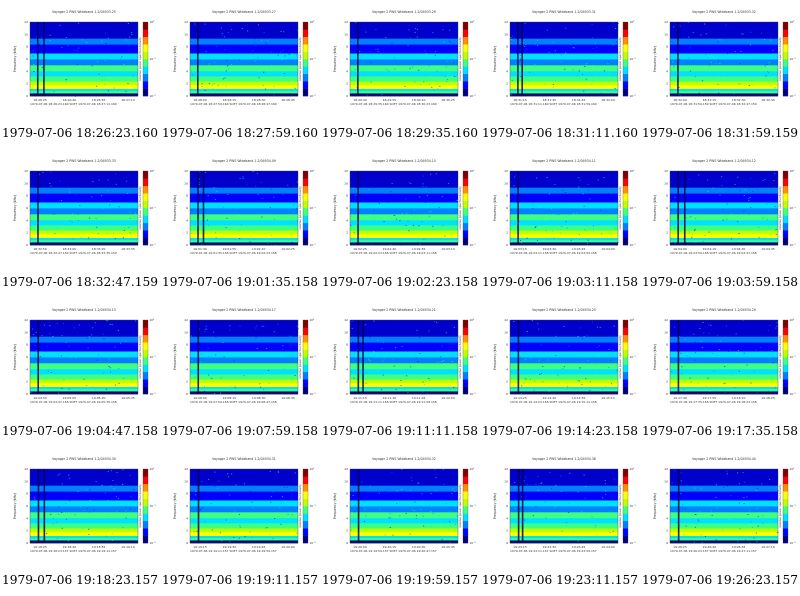 This screenshot has width=800, height=596. Describe the element at coordinates (187, 96) in the screenshot. I see `y-tick-label: 0` at that location.